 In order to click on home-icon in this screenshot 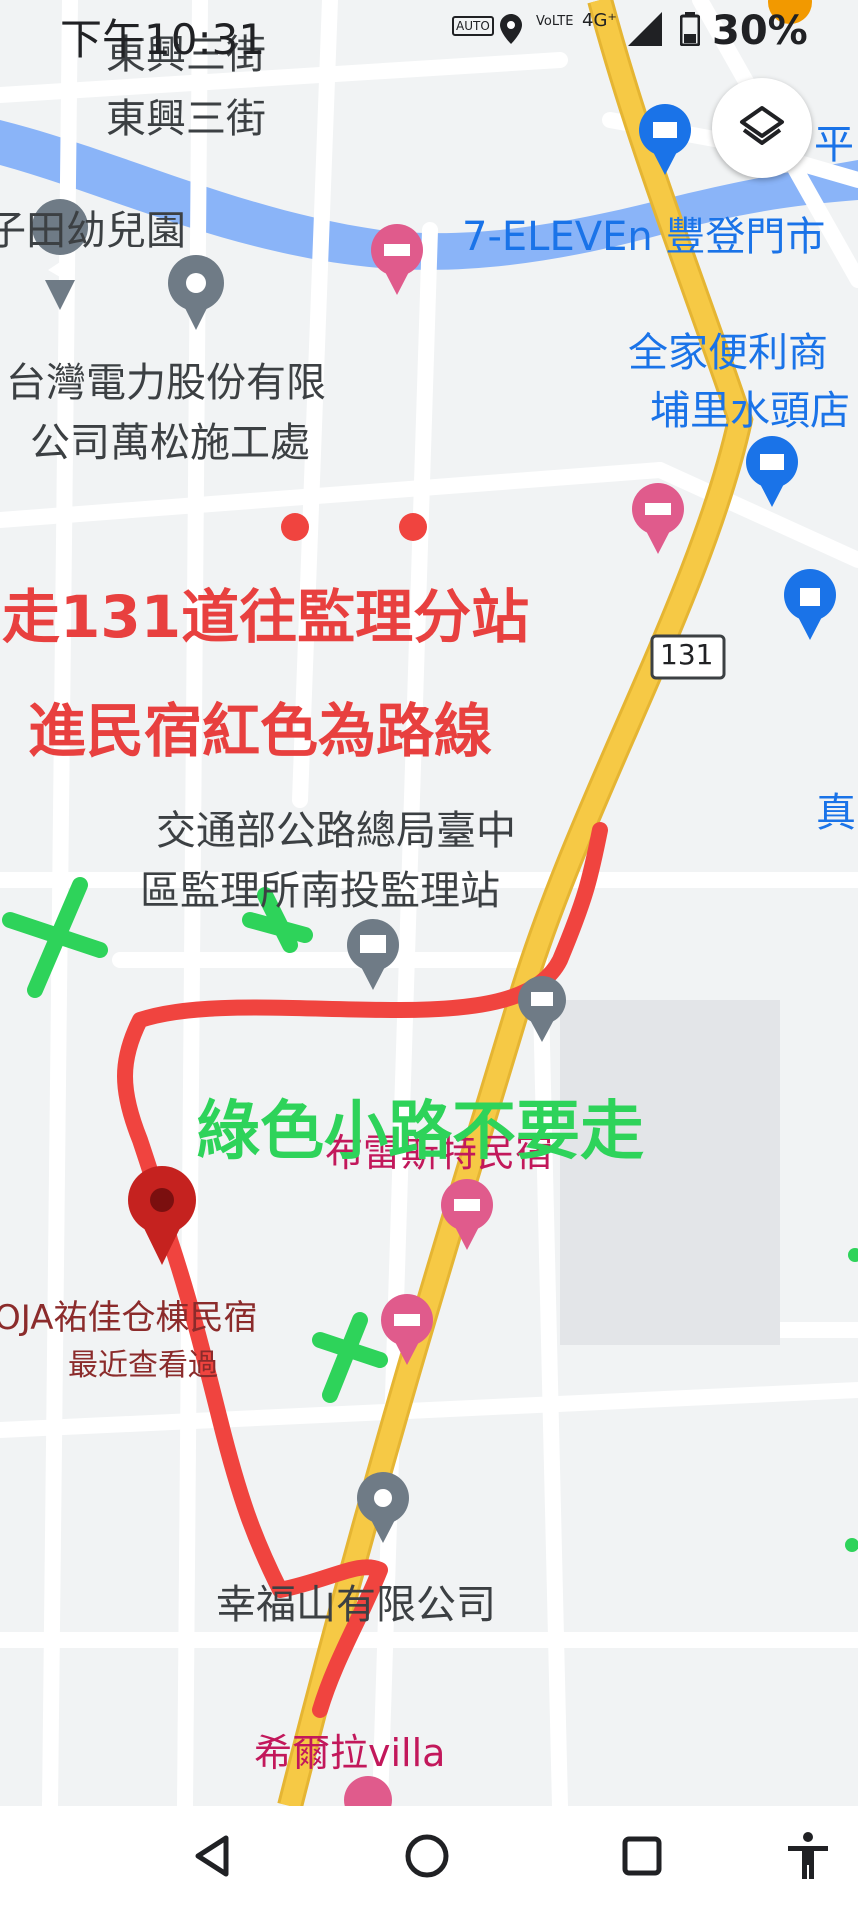, I will do `click(427, 1858)`.